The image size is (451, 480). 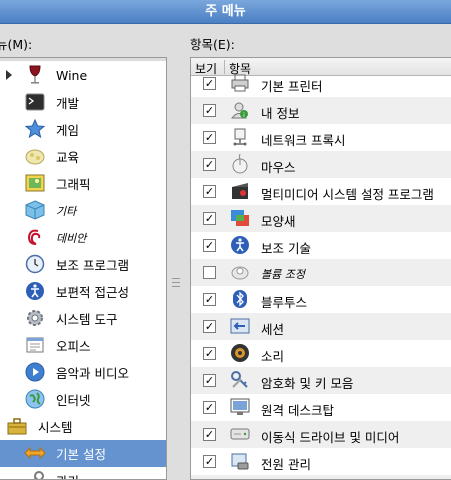 What do you see at coordinates (35, 372) in the screenshot?
I see `play-icon` at bounding box center [35, 372].